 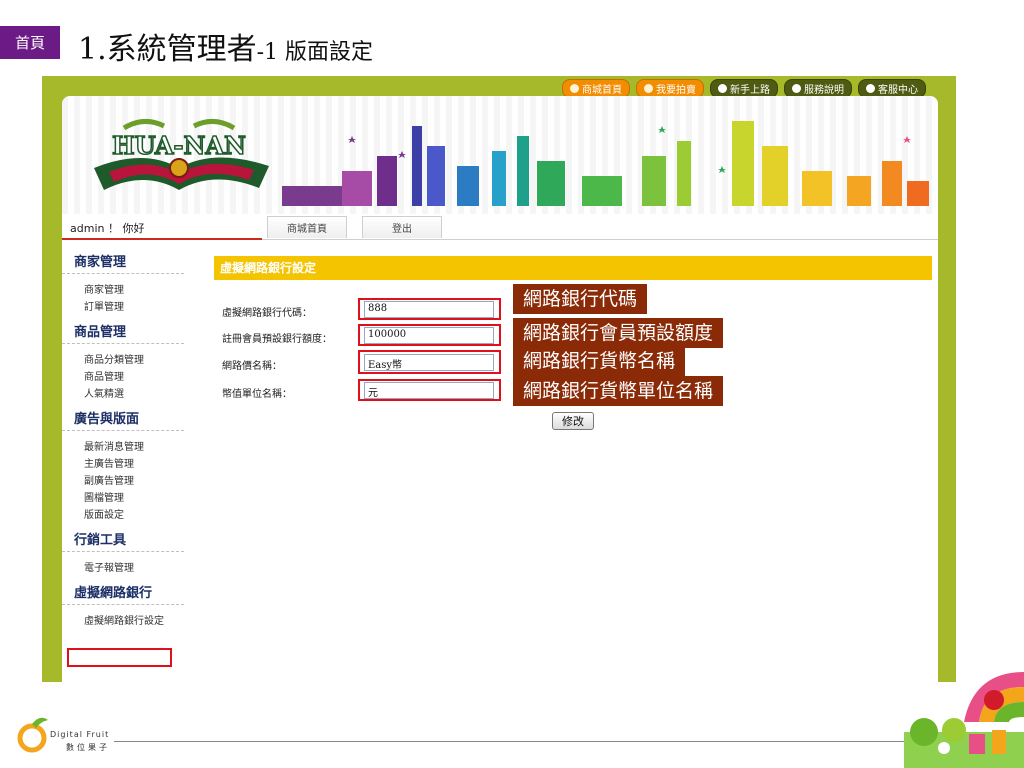 What do you see at coordinates (796, 88) in the screenshot?
I see `book-icon` at bounding box center [796, 88].